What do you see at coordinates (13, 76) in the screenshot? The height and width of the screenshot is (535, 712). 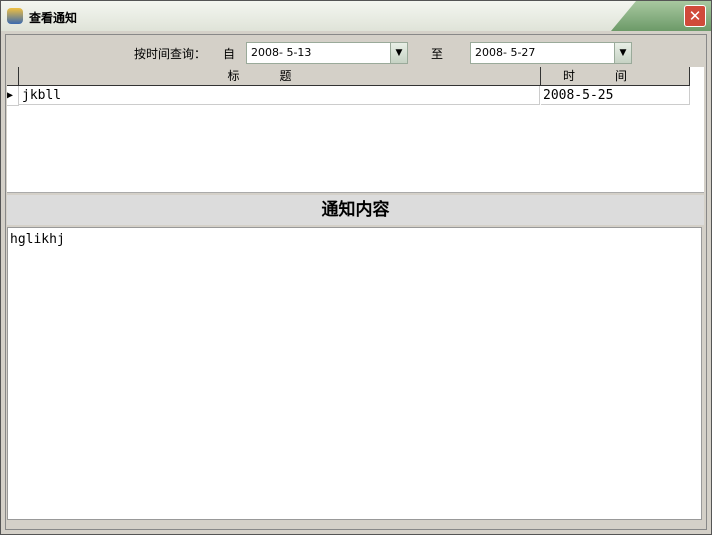 I see `row-header-corner` at bounding box center [13, 76].